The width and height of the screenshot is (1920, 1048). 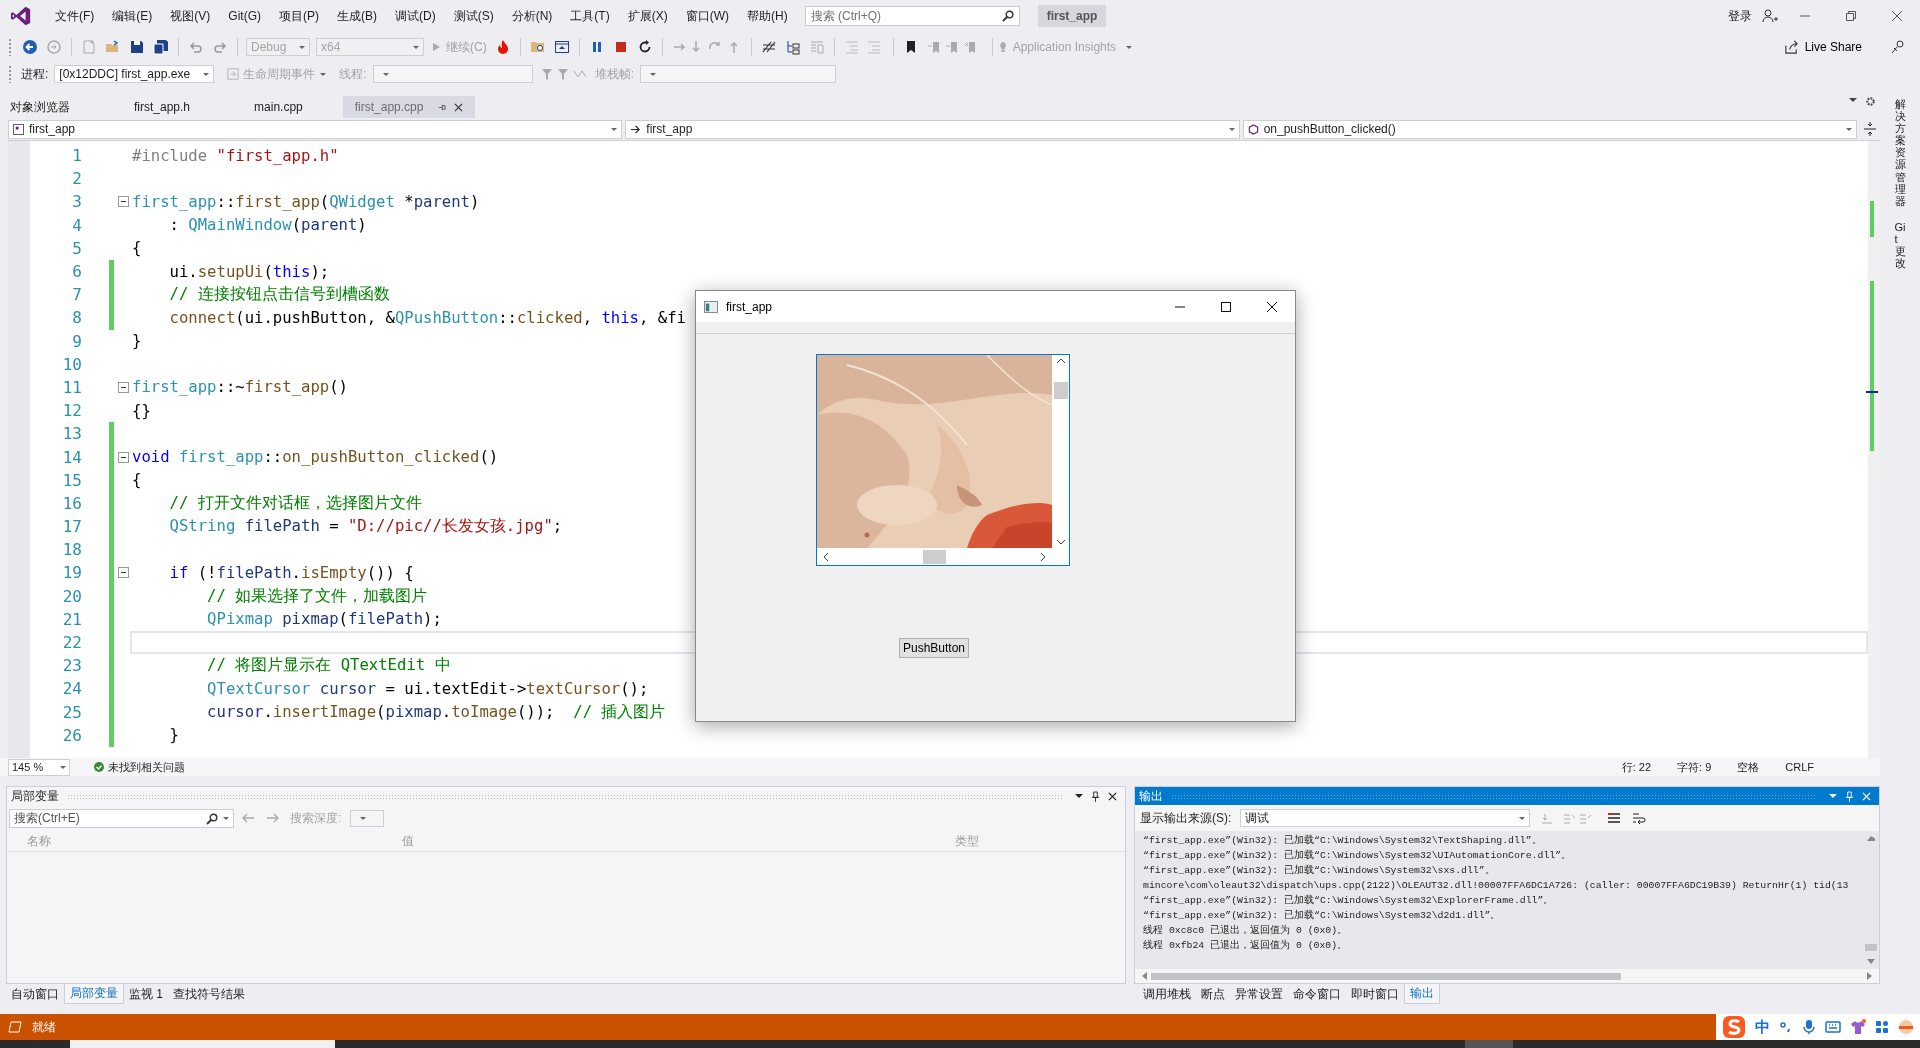 I want to click on scroll-left-icon, so click(x=826, y=556).